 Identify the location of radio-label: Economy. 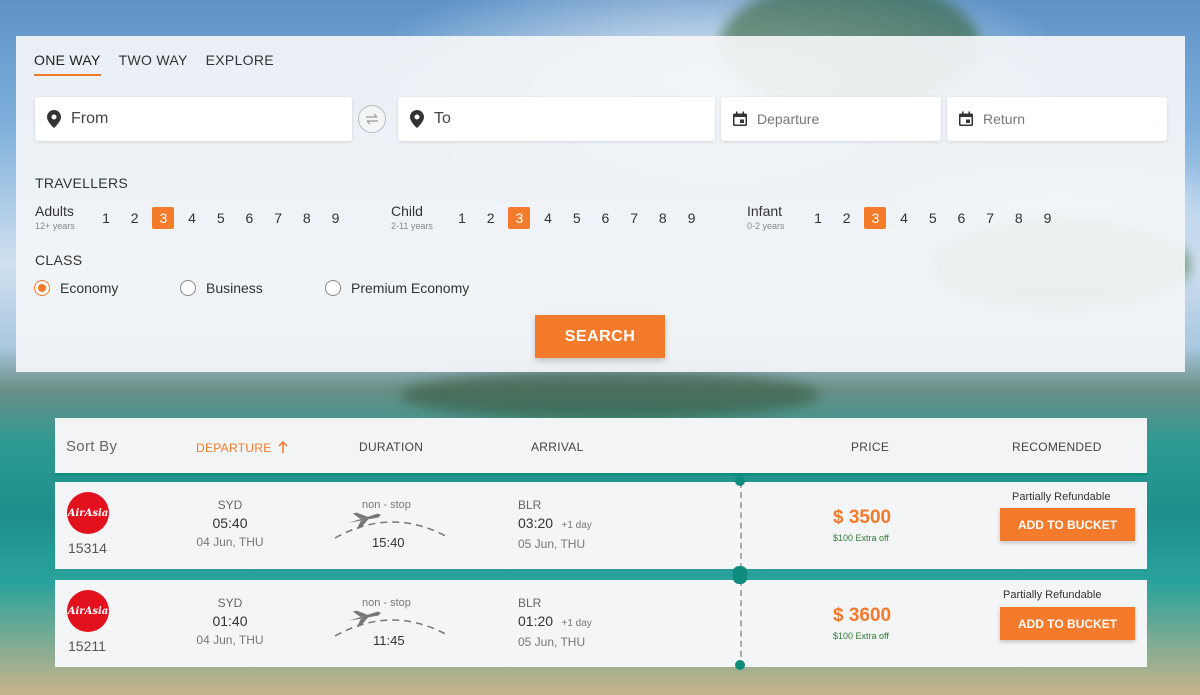
(89, 288).